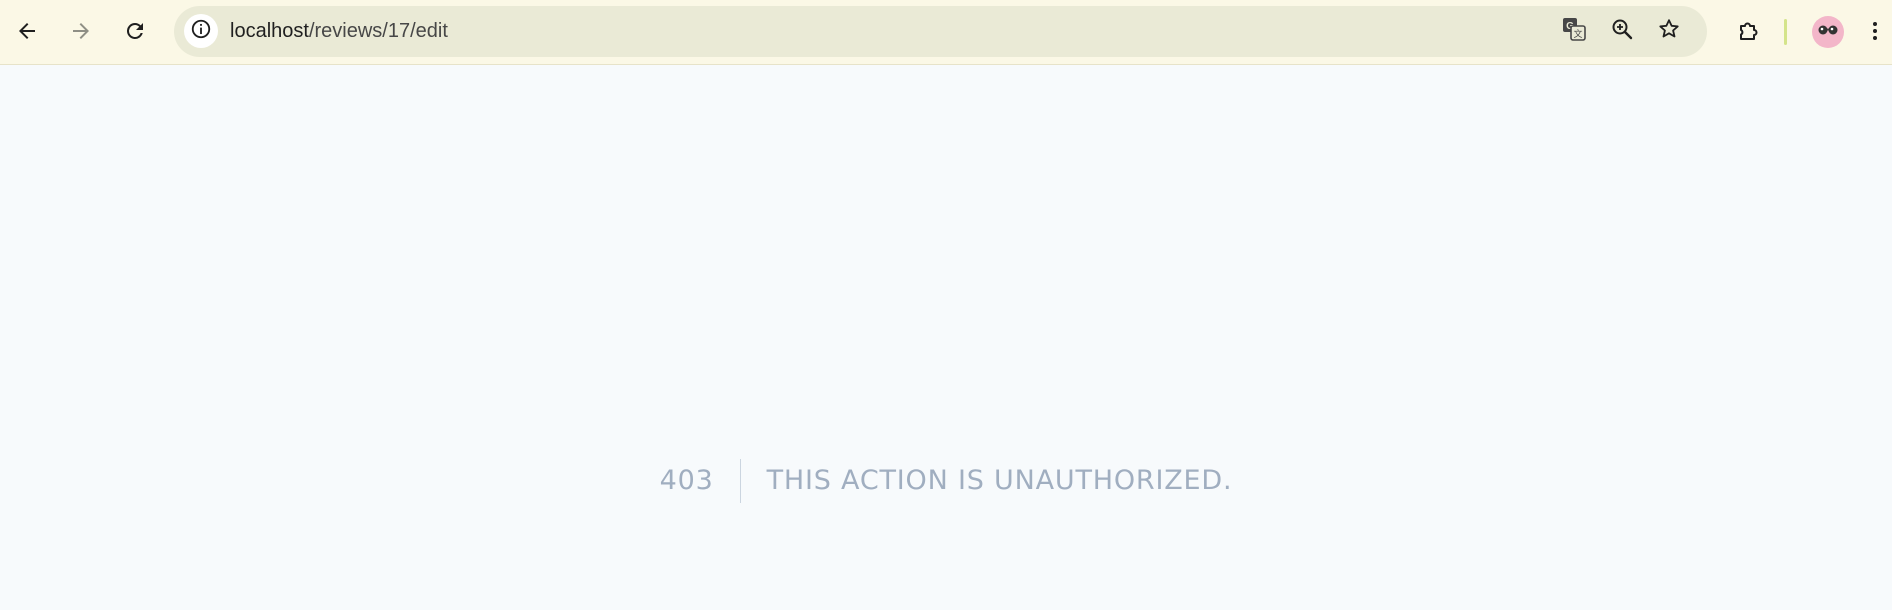 This screenshot has width=1892, height=610. I want to click on error-code: 403, so click(700, 481).